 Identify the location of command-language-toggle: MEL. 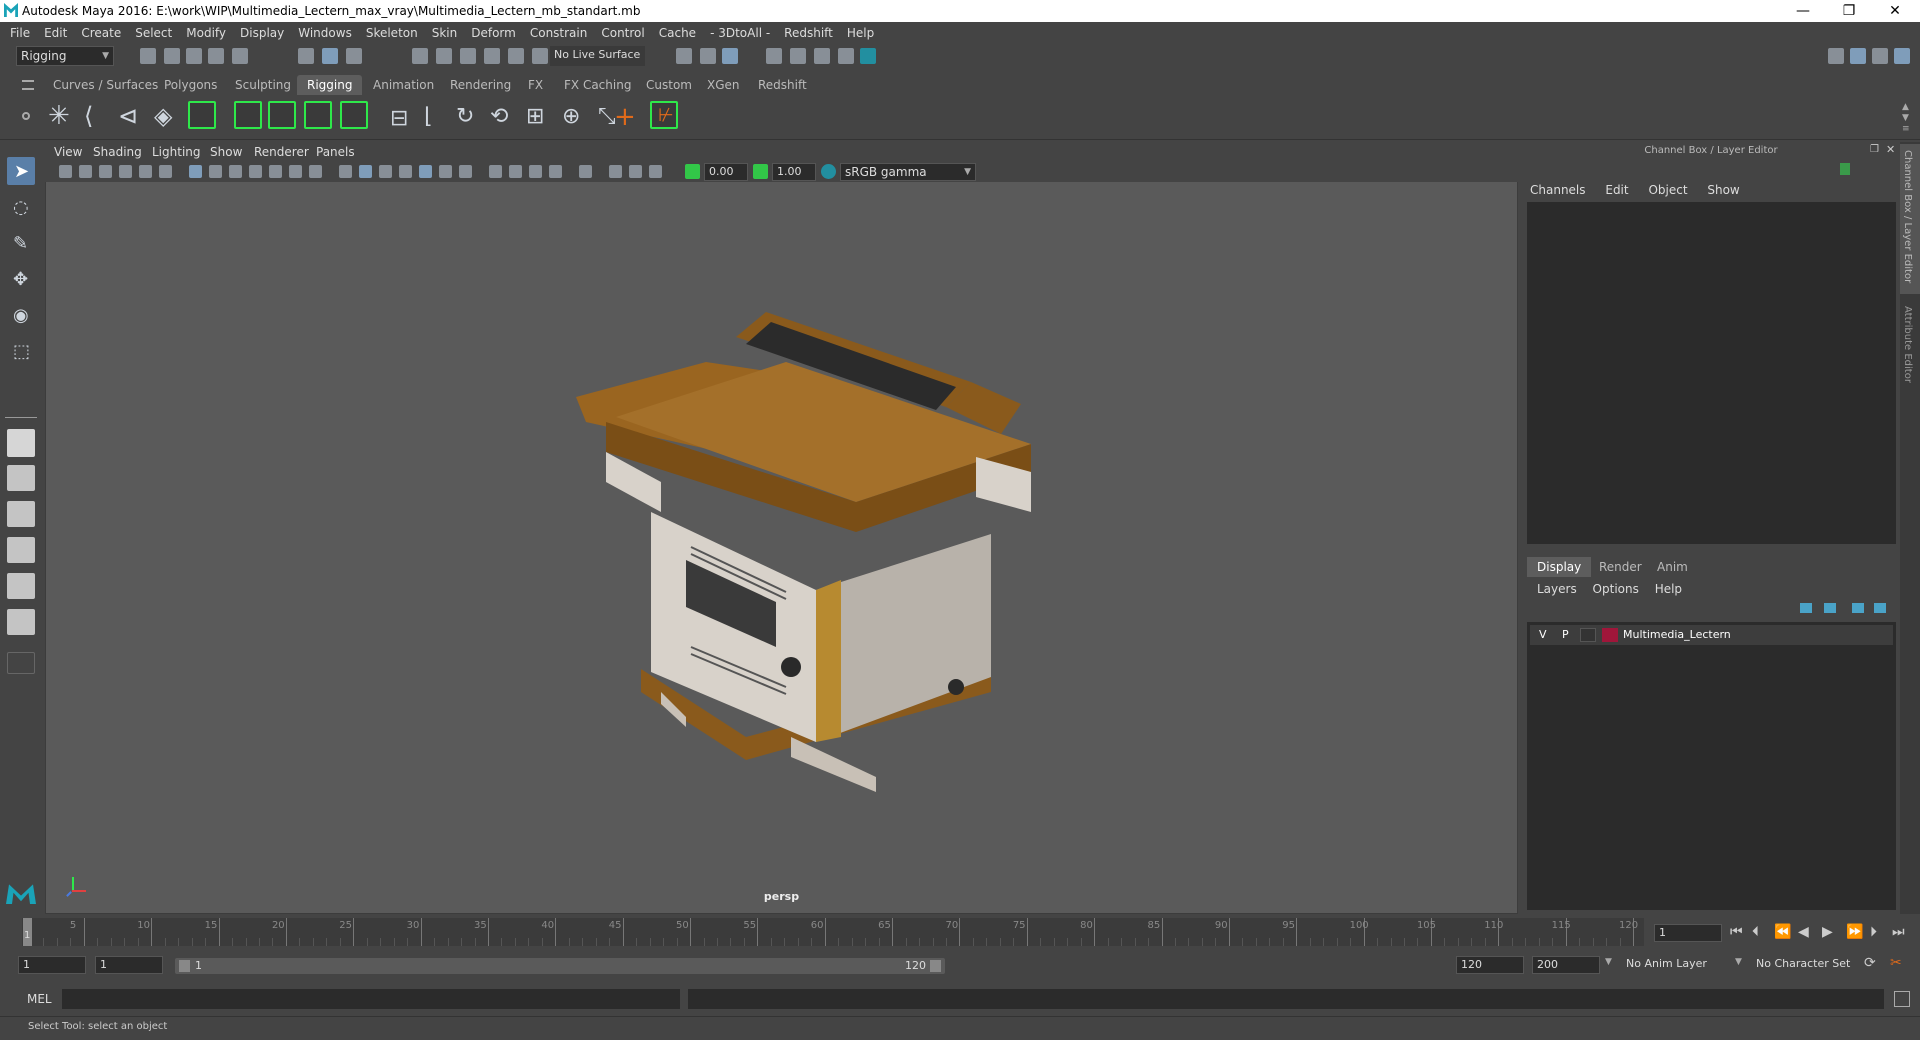
(39, 999).